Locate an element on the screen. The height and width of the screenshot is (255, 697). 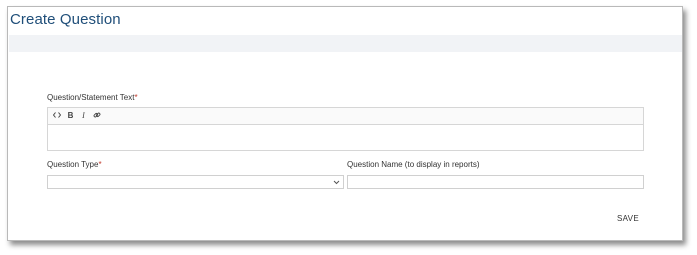
question-type-select is located at coordinates (195, 182).